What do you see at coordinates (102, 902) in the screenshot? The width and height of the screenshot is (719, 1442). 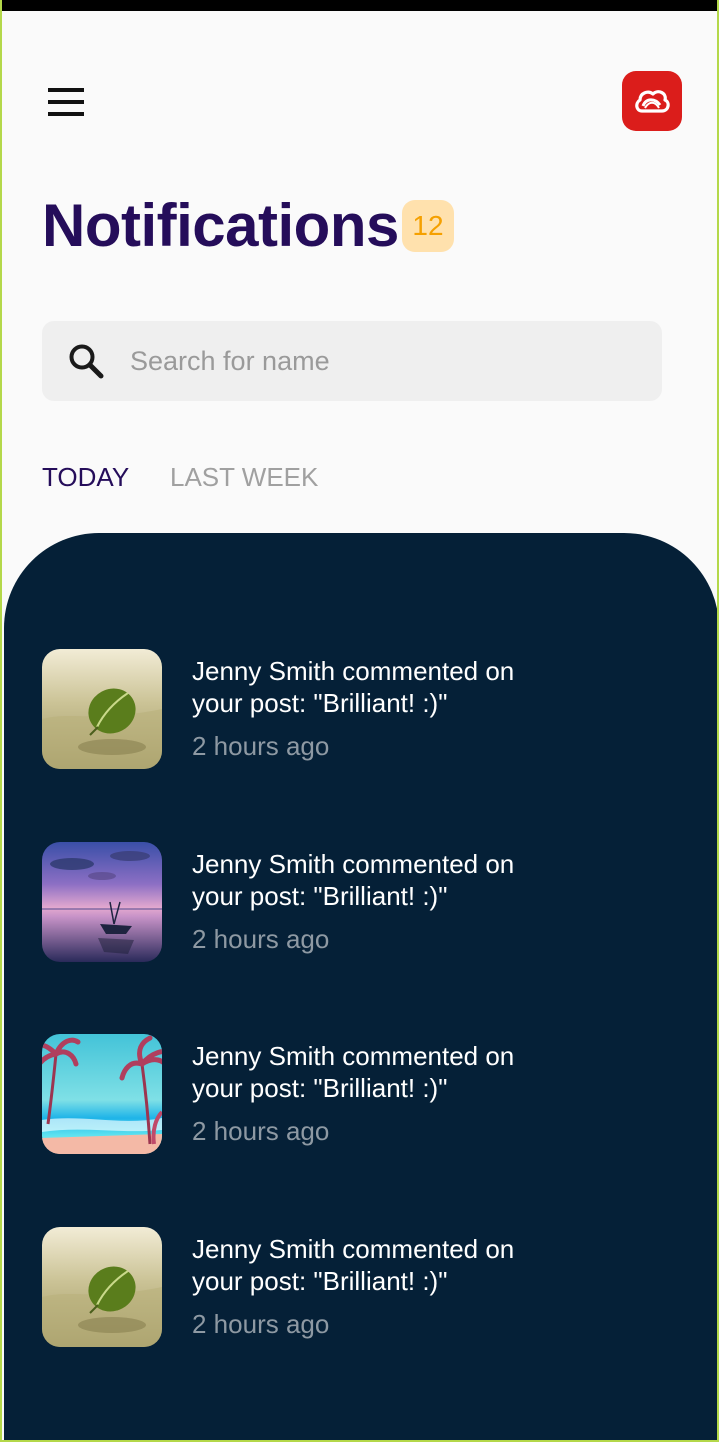 I see `boat-at-sunset-thumbnail` at bounding box center [102, 902].